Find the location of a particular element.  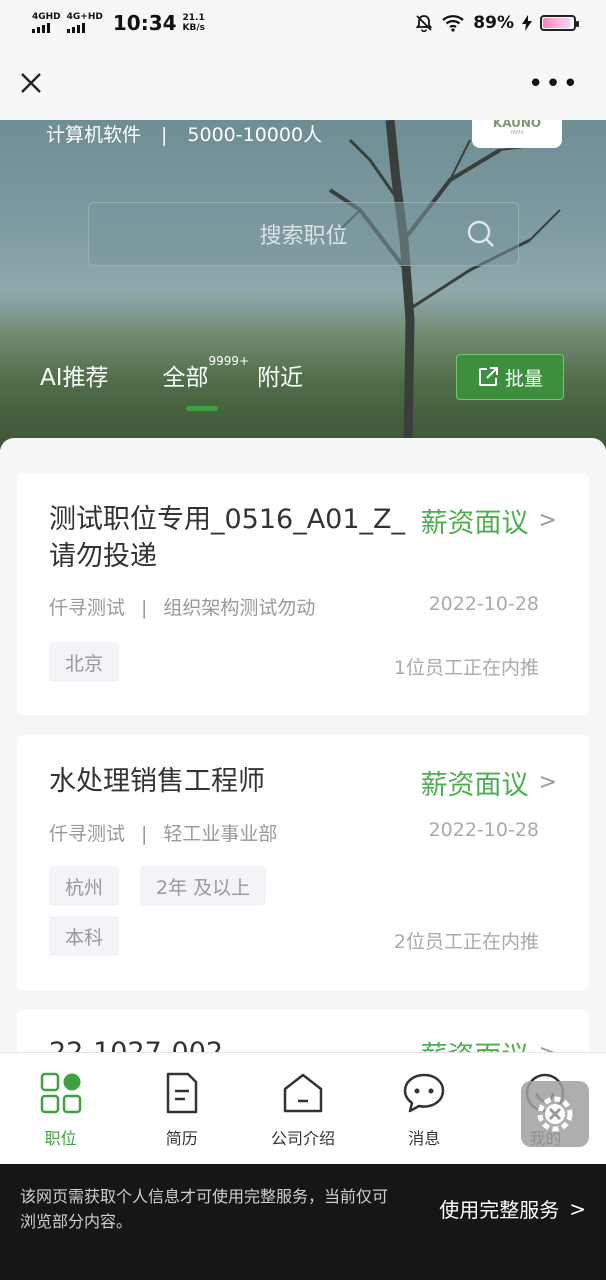

sim2-label: 4G+HD is located at coordinates (84, 17).